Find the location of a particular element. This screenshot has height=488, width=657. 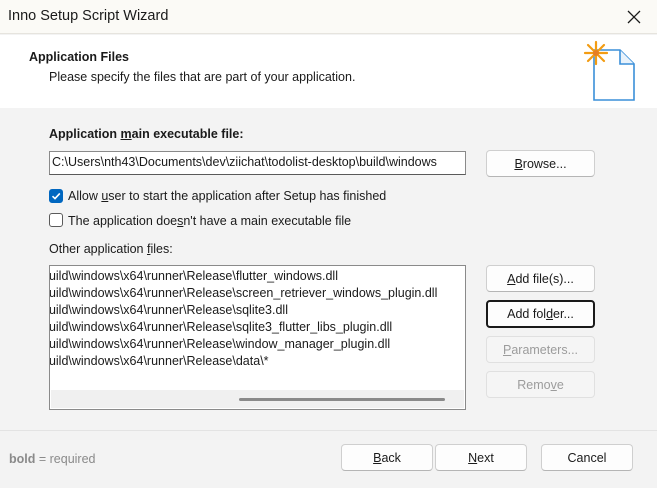

checkmark-icon is located at coordinates (56, 196).